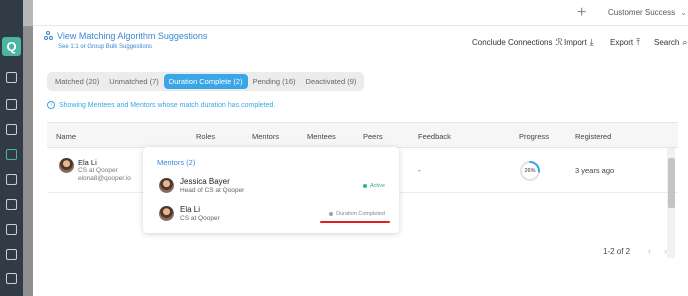 The height and width of the screenshot is (296, 688). What do you see at coordinates (642, 12) in the screenshot?
I see `org-selector-label: Customer Success` at bounding box center [642, 12].